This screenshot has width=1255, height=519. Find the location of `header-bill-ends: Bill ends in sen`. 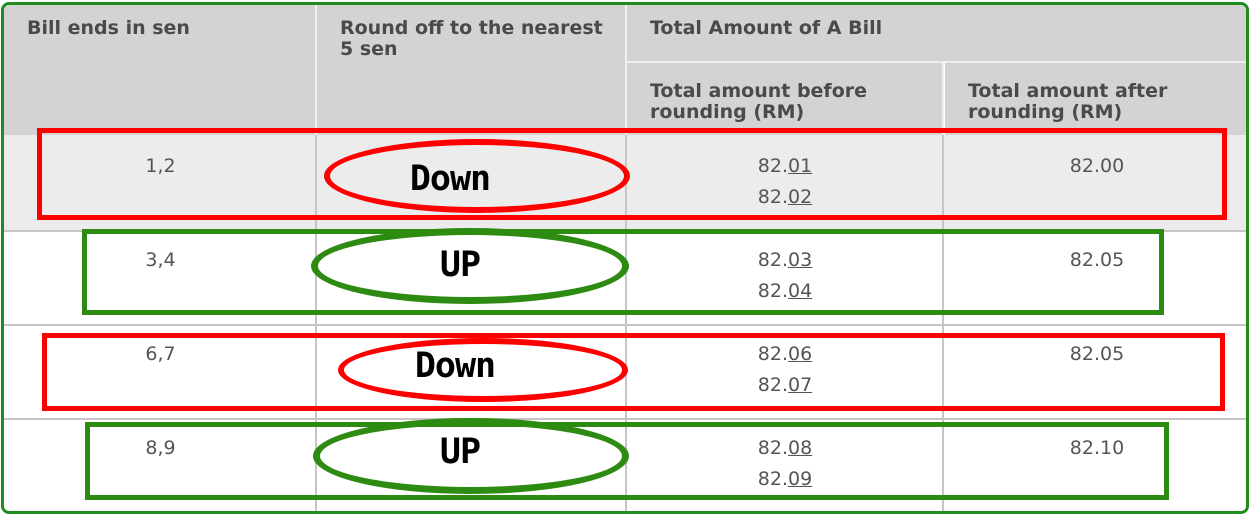

header-bill-ends: Bill ends in sen is located at coordinates (160, 70).